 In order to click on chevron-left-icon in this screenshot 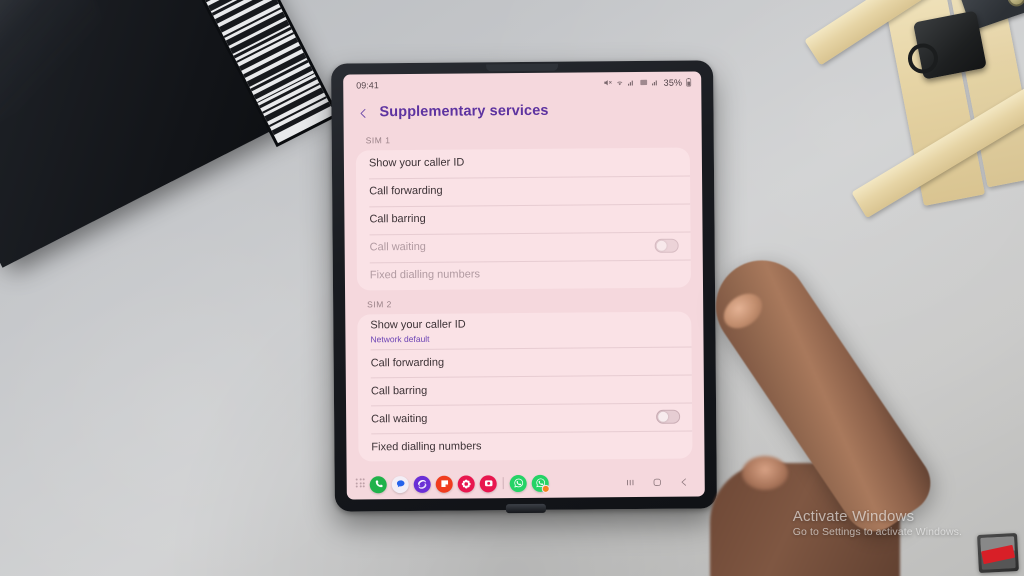, I will do `click(363, 112)`.